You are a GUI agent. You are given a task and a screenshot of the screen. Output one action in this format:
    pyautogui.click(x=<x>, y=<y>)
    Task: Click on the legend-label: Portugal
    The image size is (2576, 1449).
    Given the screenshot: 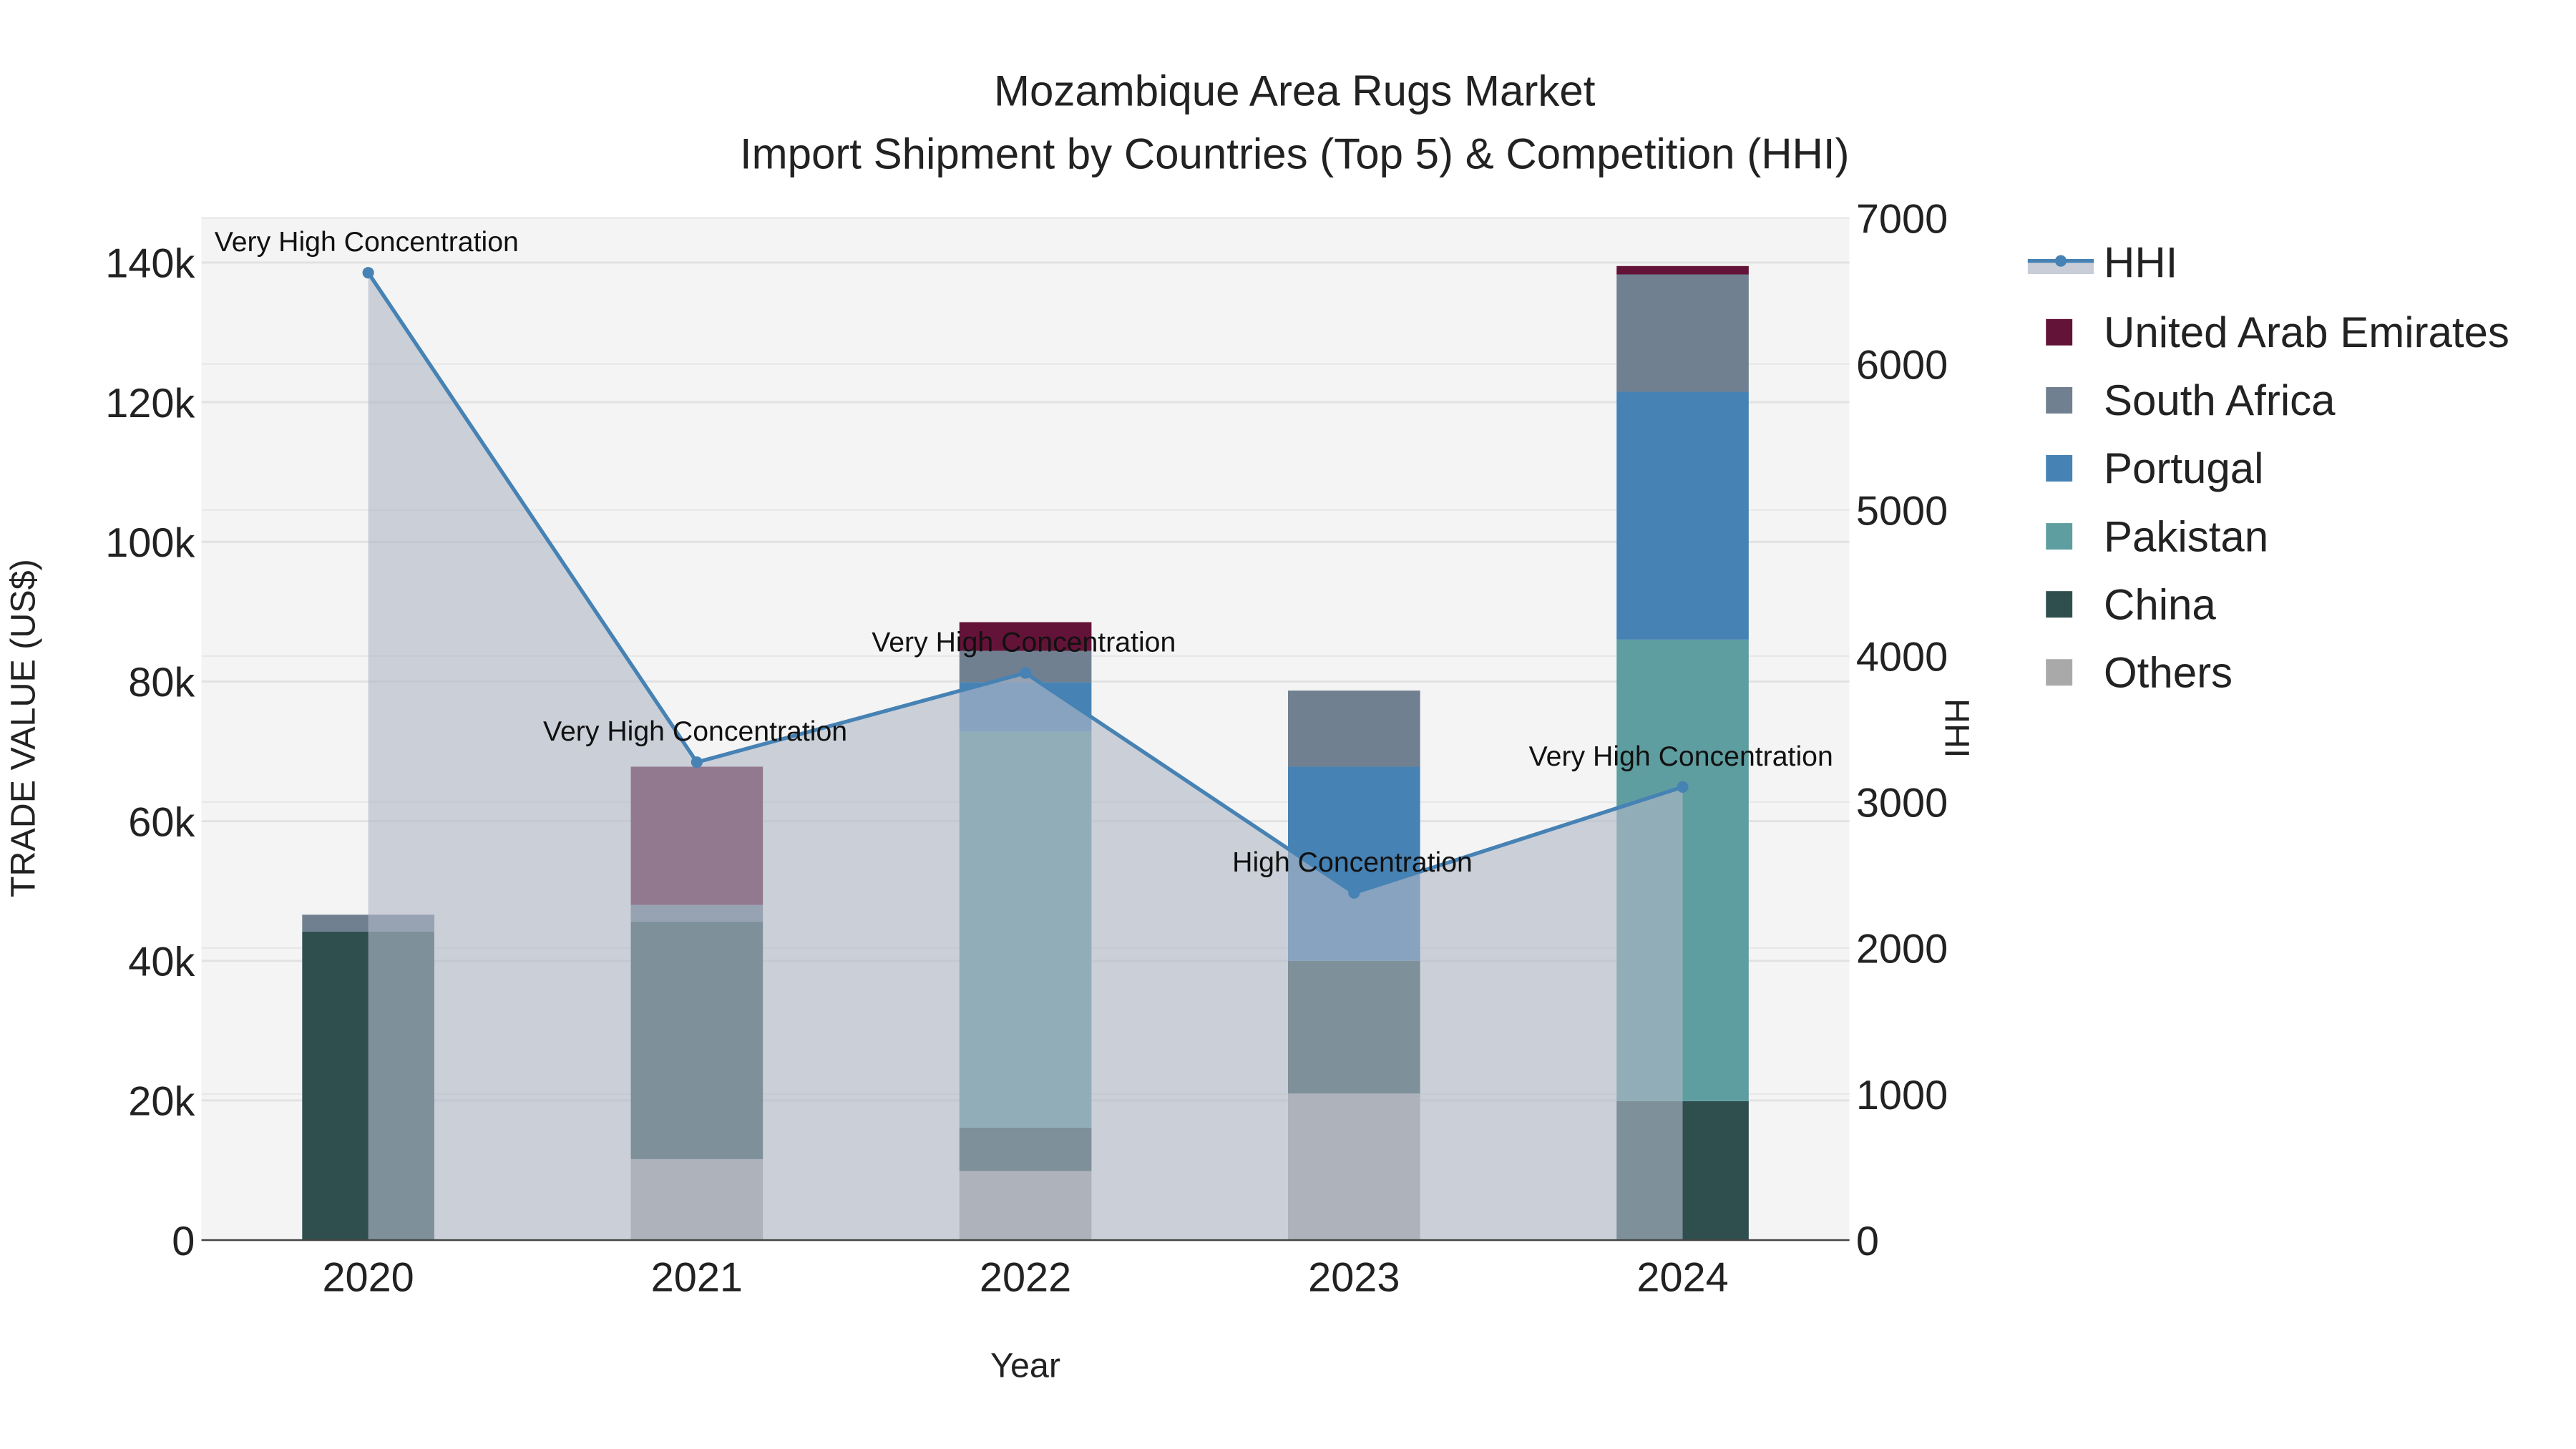 What is the action you would take?
    pyautogui.click(x=2183, y=468)
    